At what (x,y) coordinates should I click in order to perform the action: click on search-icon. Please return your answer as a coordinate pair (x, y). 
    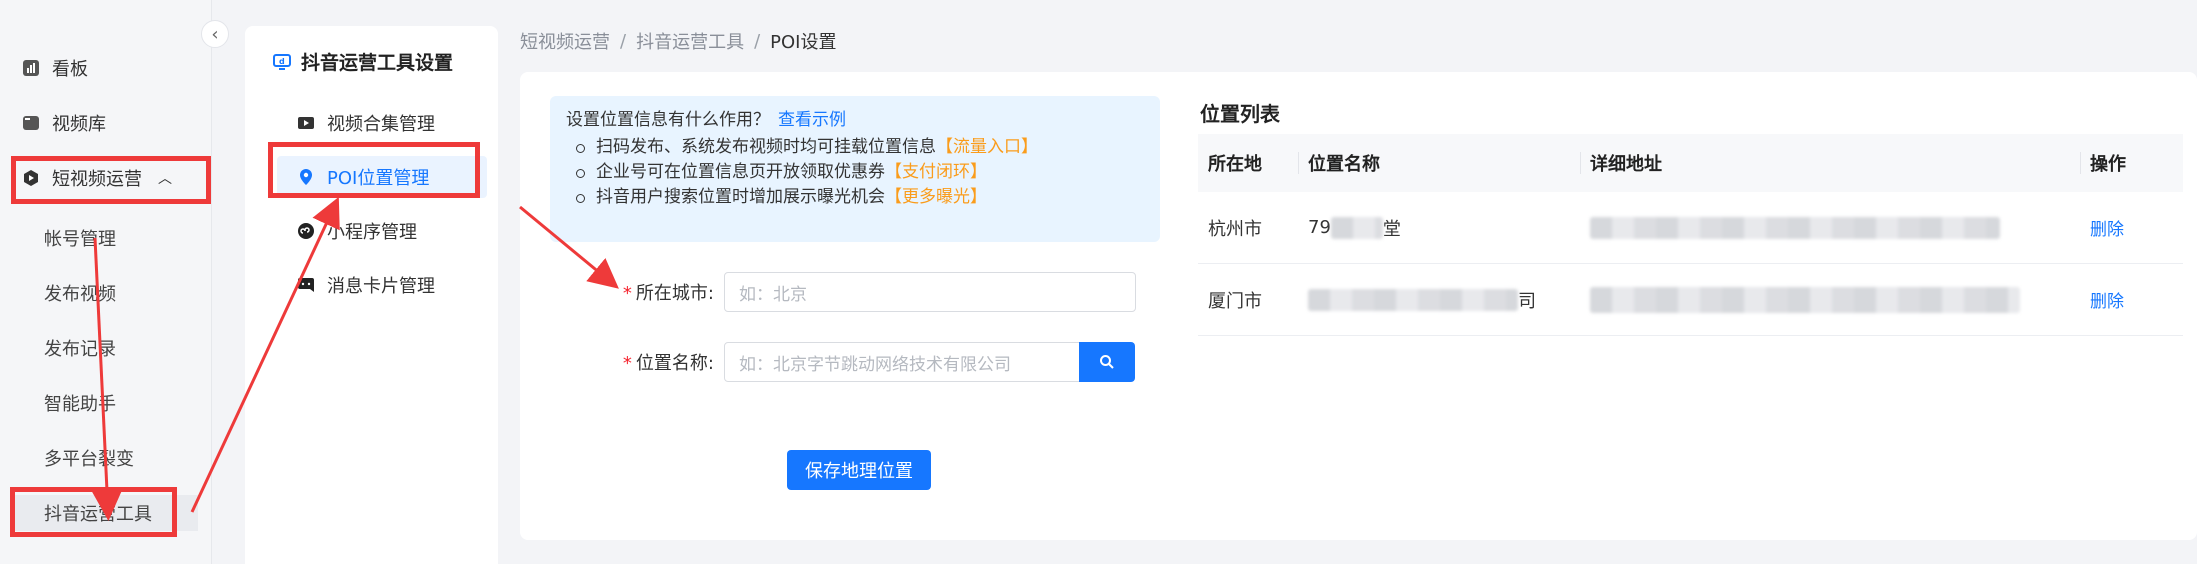
    Looking at the image, I should click on (1107, 362).